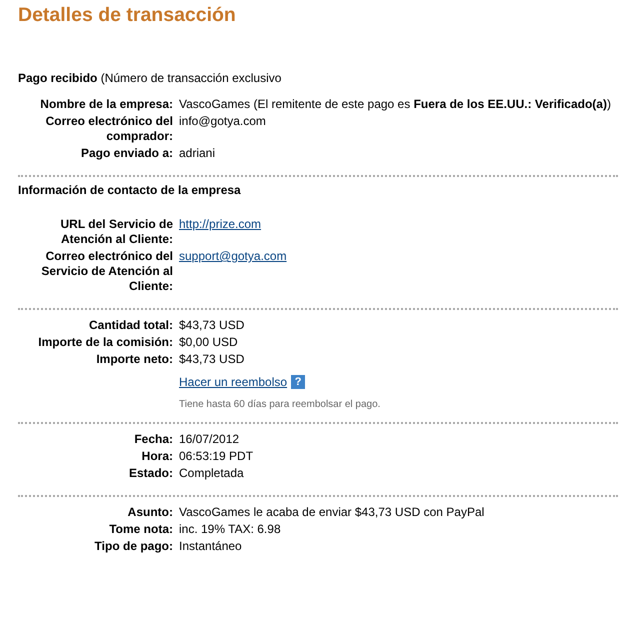 The image size is (622, 618). I want to click on section-heading: Información de contacto de la empresa, so click(130, 190).